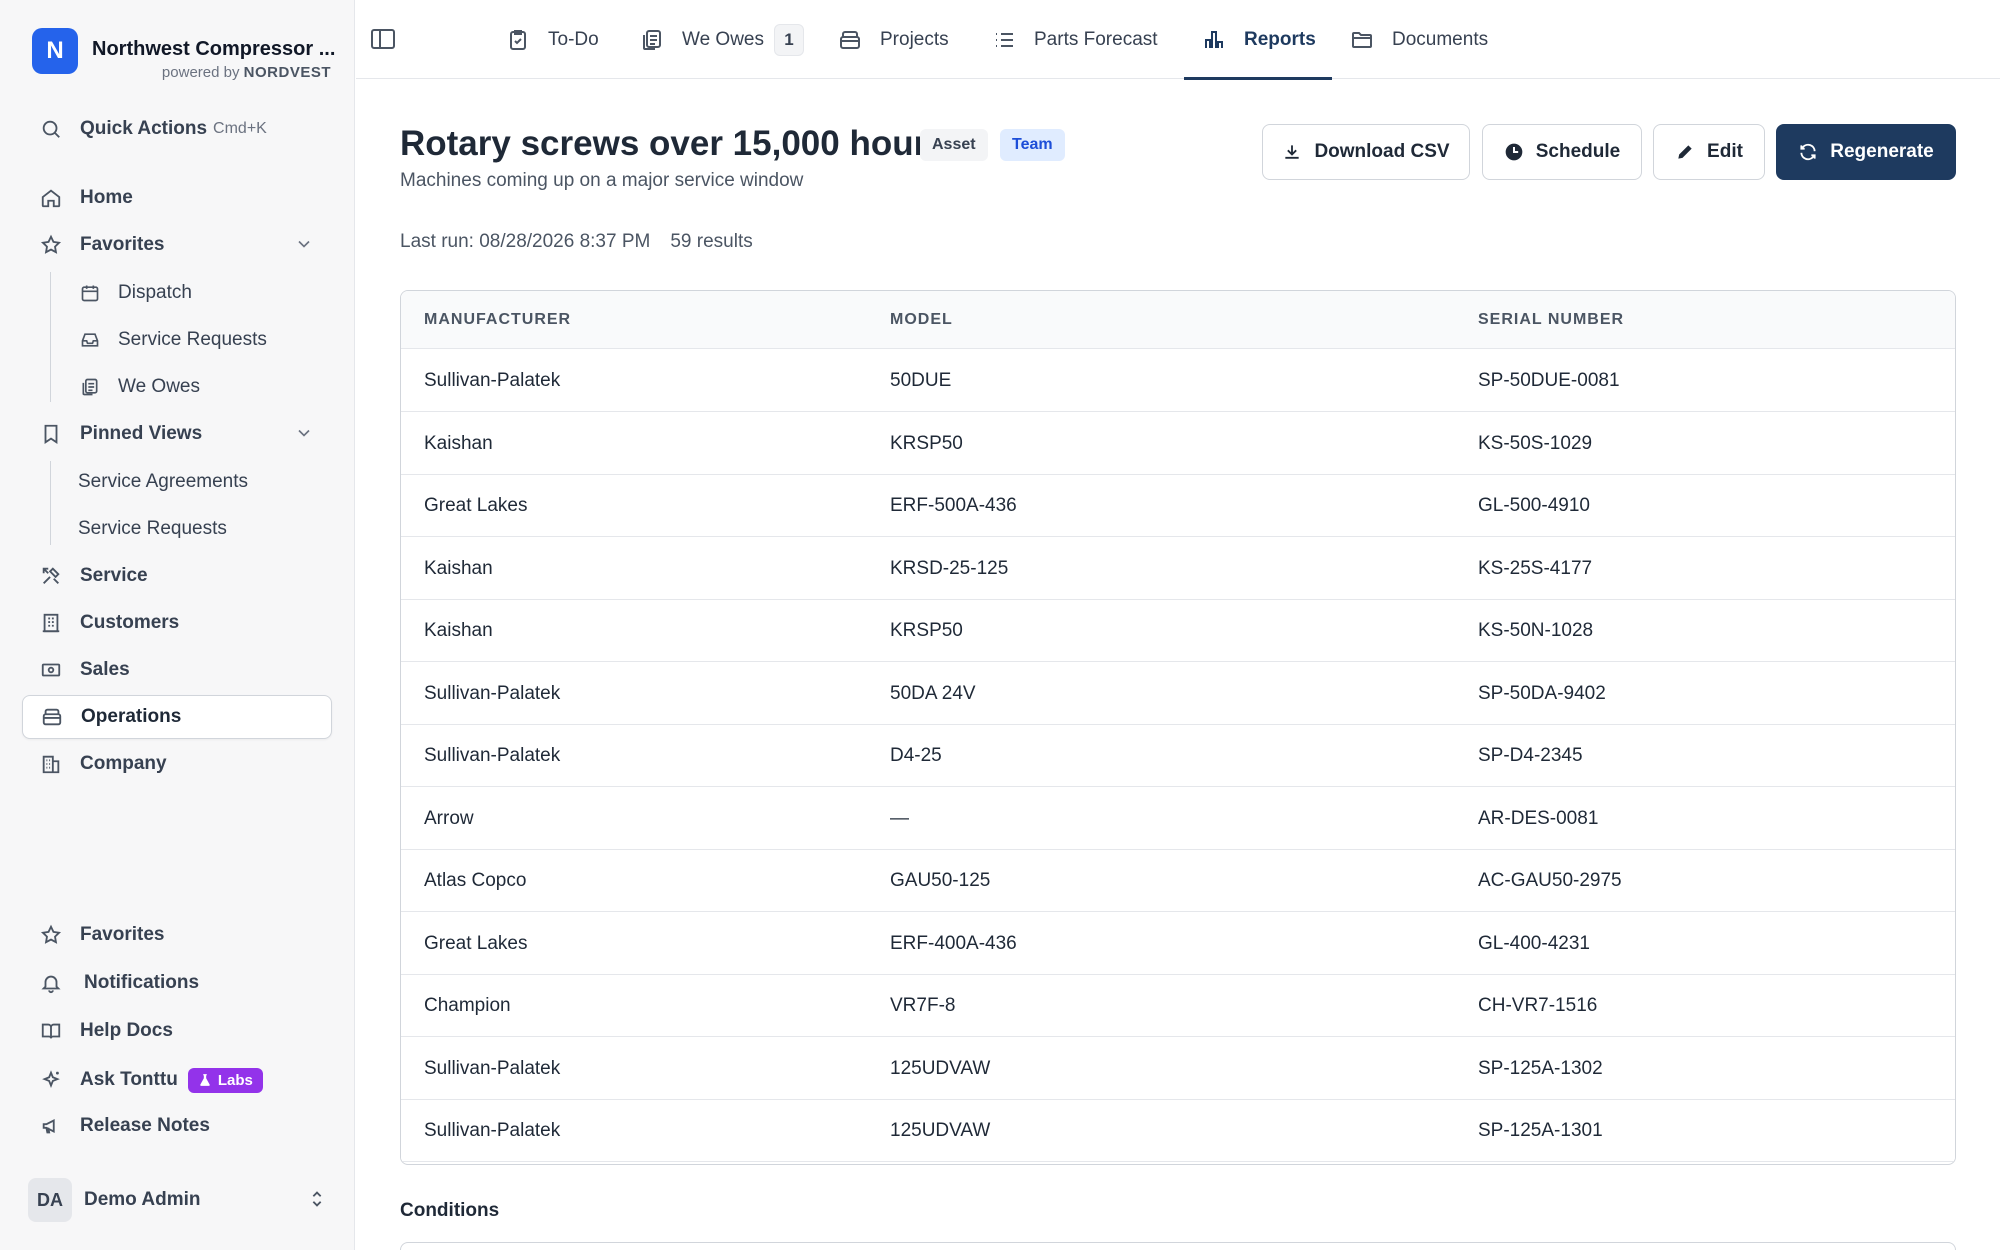 The image size is (2000, 1250). What do you see at coordinates (652, 40) in the screenshot?
I see `clipboard-list-icon` at bounding box center [652, 40].